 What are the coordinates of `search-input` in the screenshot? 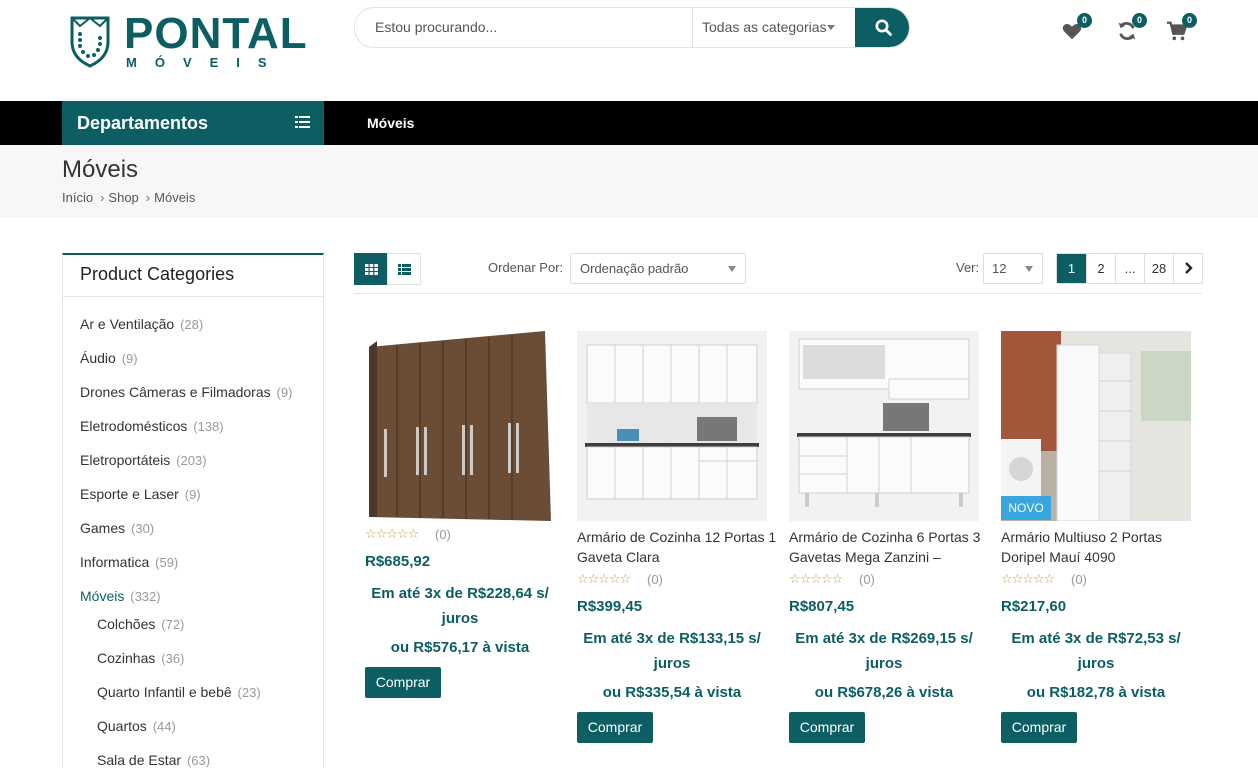 It's located at (530, 27).